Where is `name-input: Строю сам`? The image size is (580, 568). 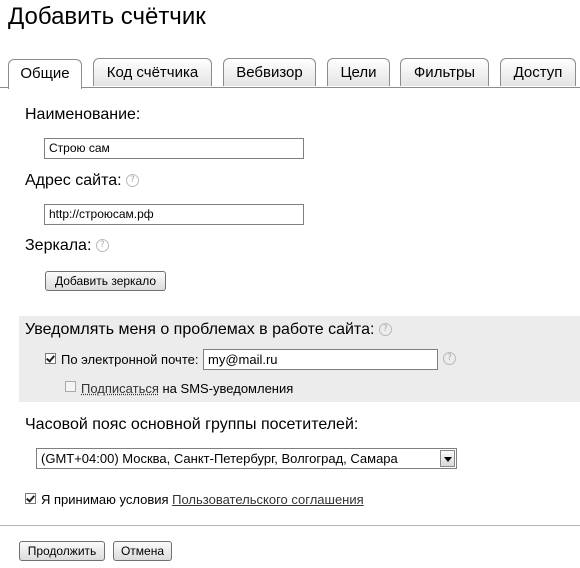
name-input: Строю сам is located at coordinates (174, 148).